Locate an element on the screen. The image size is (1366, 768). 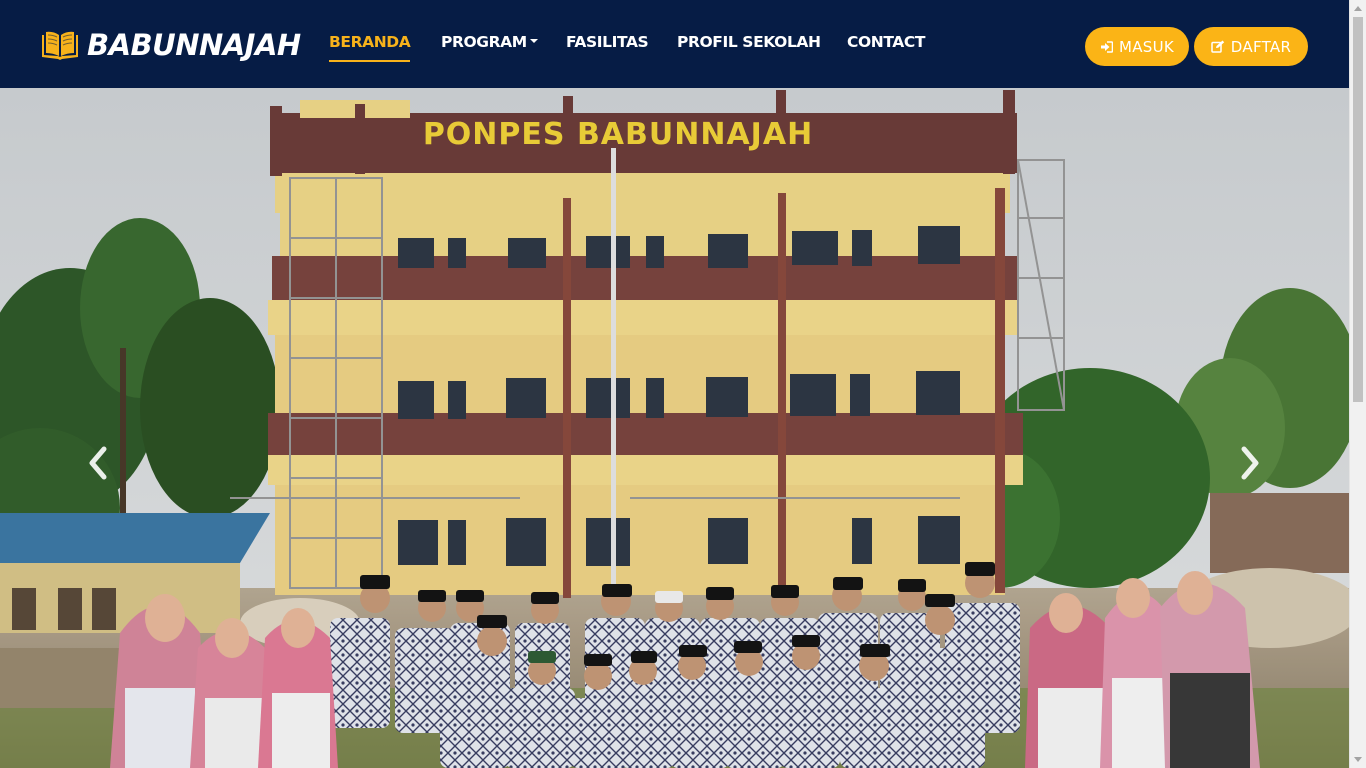
scroll-thumb is located at coordinates (1358, 209).